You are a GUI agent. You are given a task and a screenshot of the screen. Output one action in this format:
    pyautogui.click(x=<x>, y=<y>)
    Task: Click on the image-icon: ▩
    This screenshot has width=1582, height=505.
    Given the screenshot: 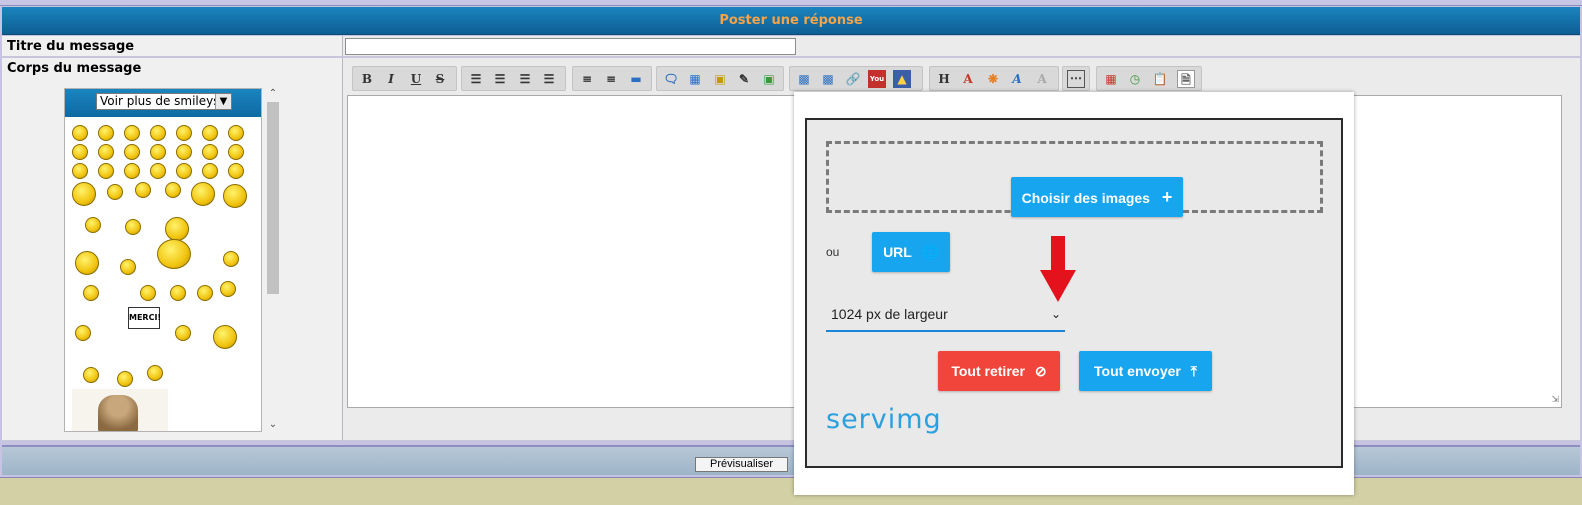 What is the action you would take?
    pyautogui.click(x=804, y=79)
    